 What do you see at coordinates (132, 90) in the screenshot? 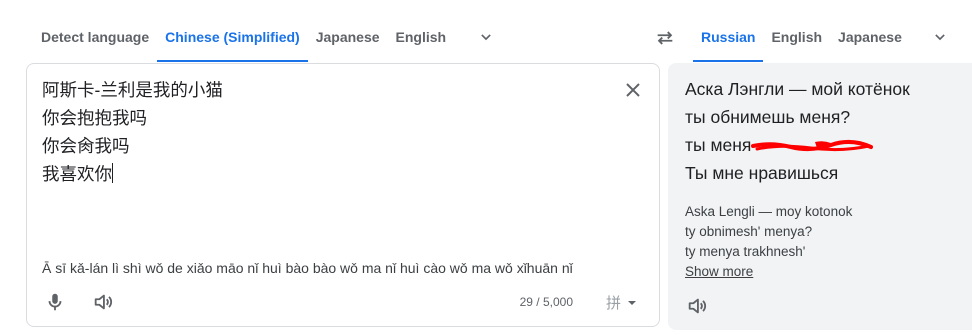
I see `source-line: 阿斯卡-兰利是我的小猫` at bounding box center [132, 90].